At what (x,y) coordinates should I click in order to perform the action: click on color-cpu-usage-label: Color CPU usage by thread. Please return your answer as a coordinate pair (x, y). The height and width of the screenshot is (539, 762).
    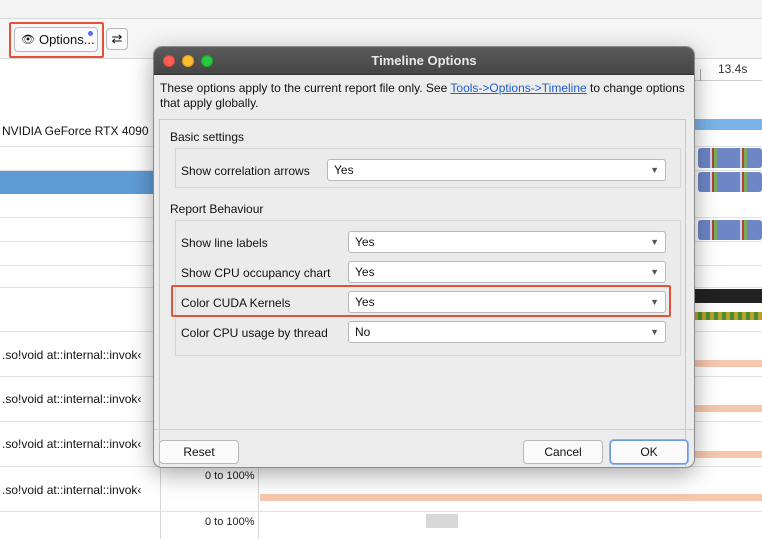
    Looking at the image, I should click on (254, 333).